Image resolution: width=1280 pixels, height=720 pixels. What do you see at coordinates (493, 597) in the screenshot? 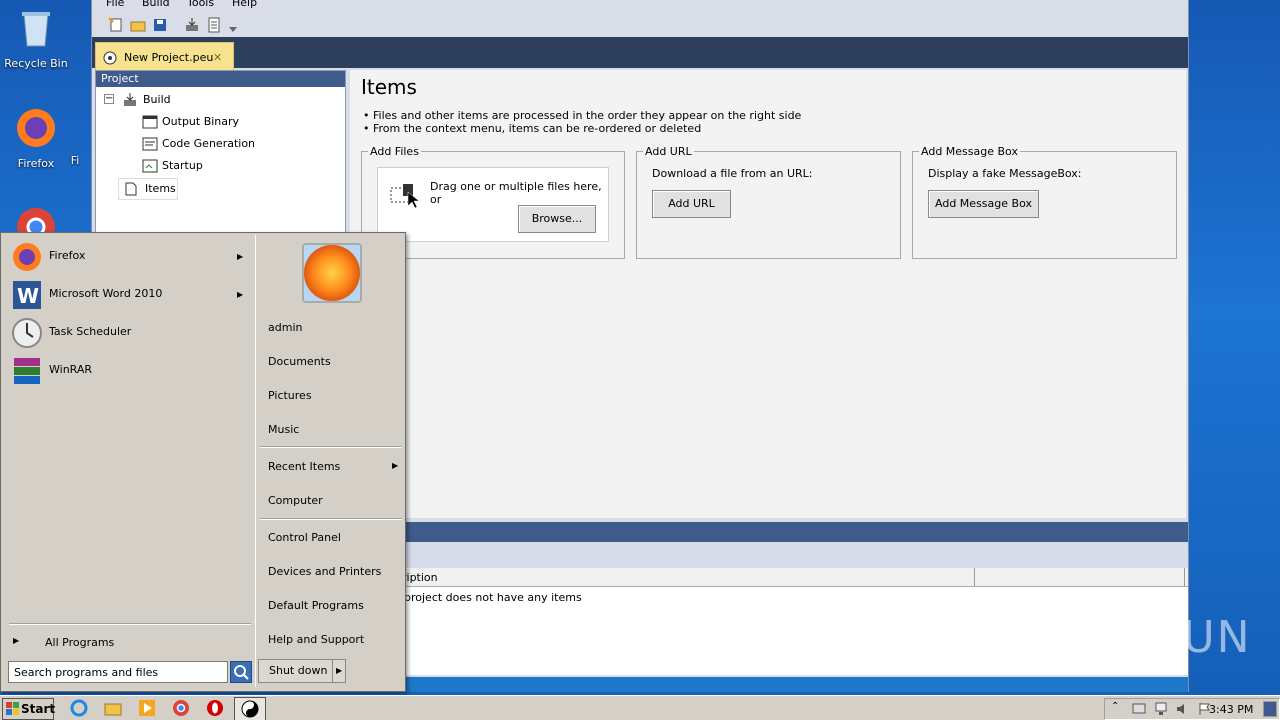
I see `empty-list-message: project does not have any items` at bounding box center [493, 597].